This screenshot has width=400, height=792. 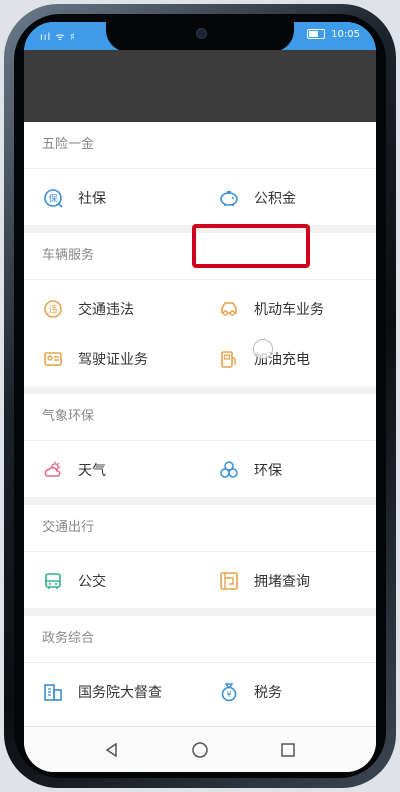 I want to click on section-title: 交通出行, so click(x=200, y=528).